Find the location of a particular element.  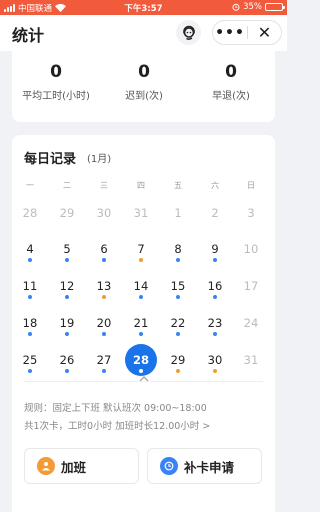

calendar-day: 16 is located at coordinates (215, 291).